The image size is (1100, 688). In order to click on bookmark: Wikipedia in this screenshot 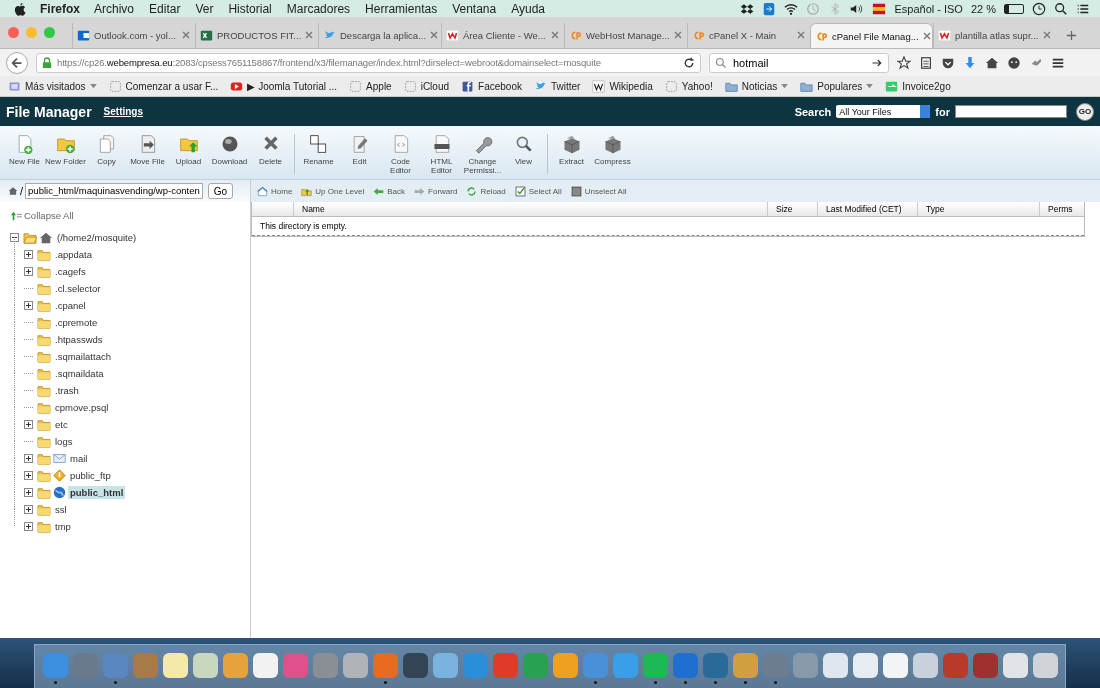, I will do `click(622, 86)`.